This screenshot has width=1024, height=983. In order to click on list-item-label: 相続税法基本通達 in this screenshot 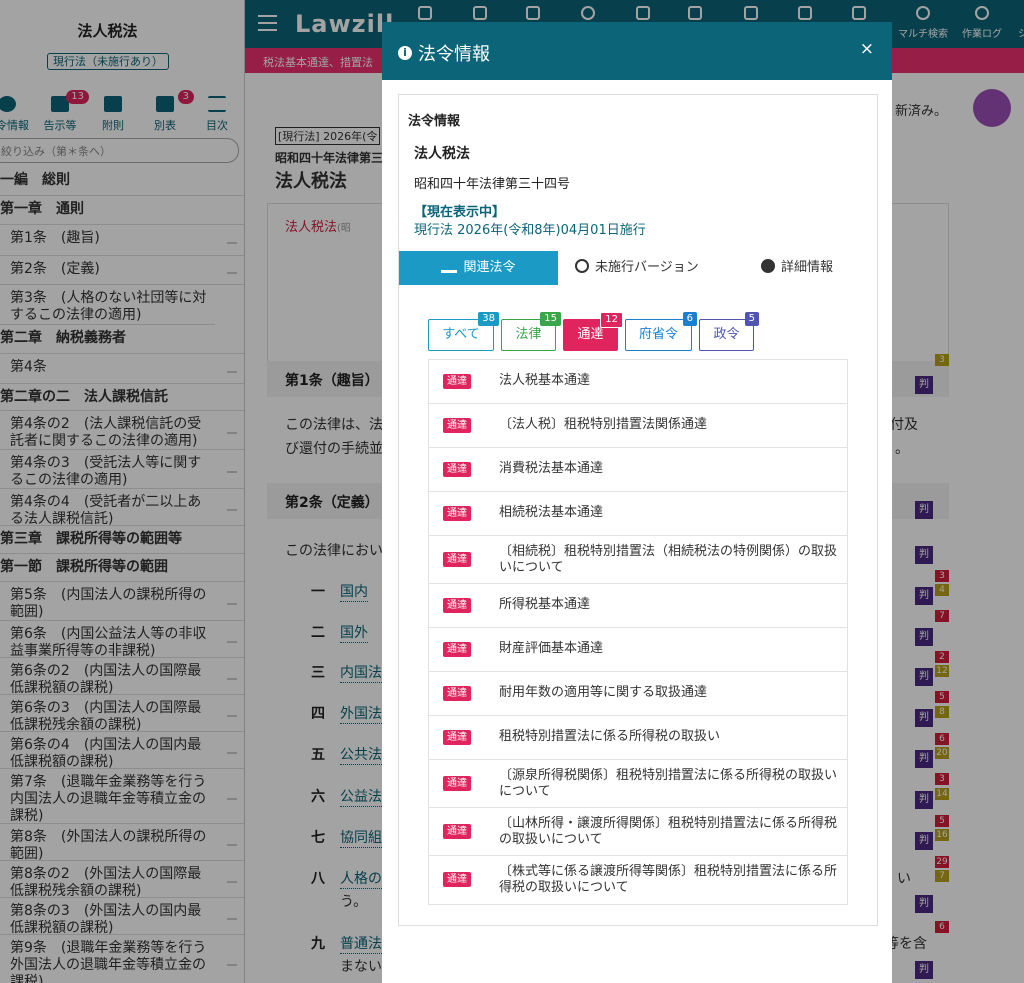, I will do `click(551, 512)`.